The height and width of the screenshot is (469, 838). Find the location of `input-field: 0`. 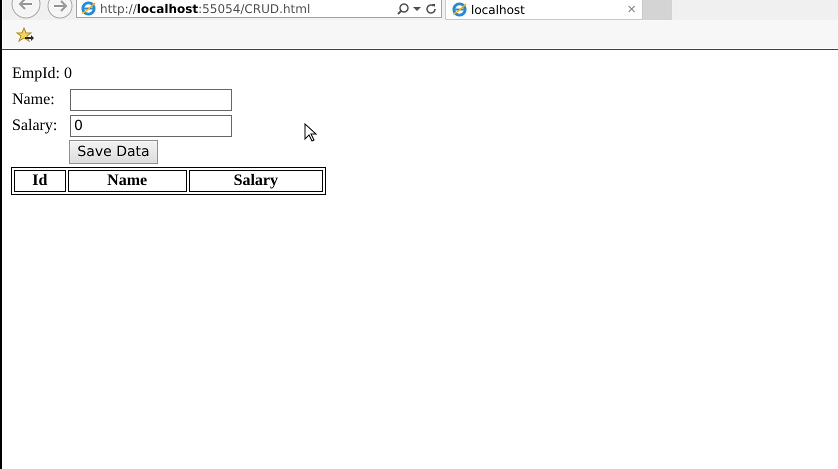

input-field: 0 is located at coordinates (151, 125).